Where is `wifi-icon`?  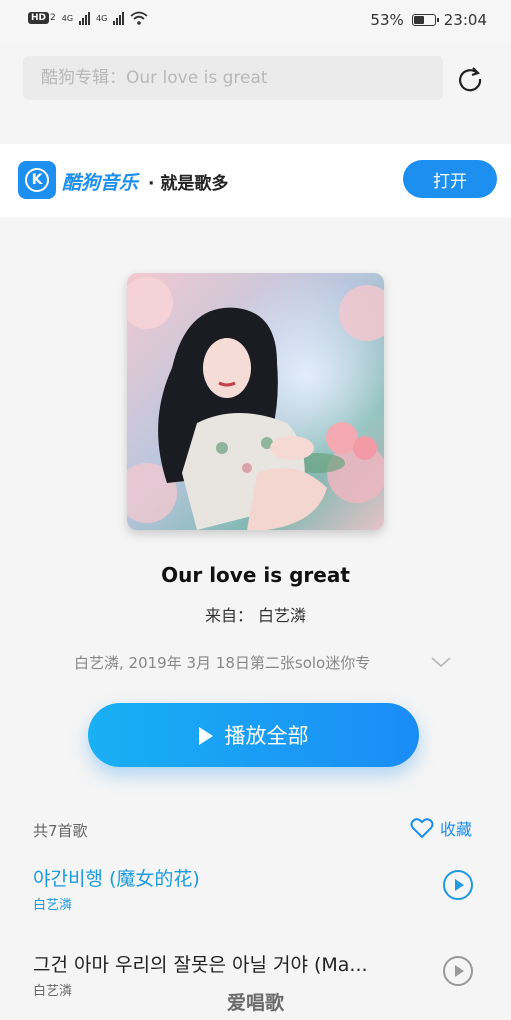 wifi-icon is located at coordinates (139, 18).